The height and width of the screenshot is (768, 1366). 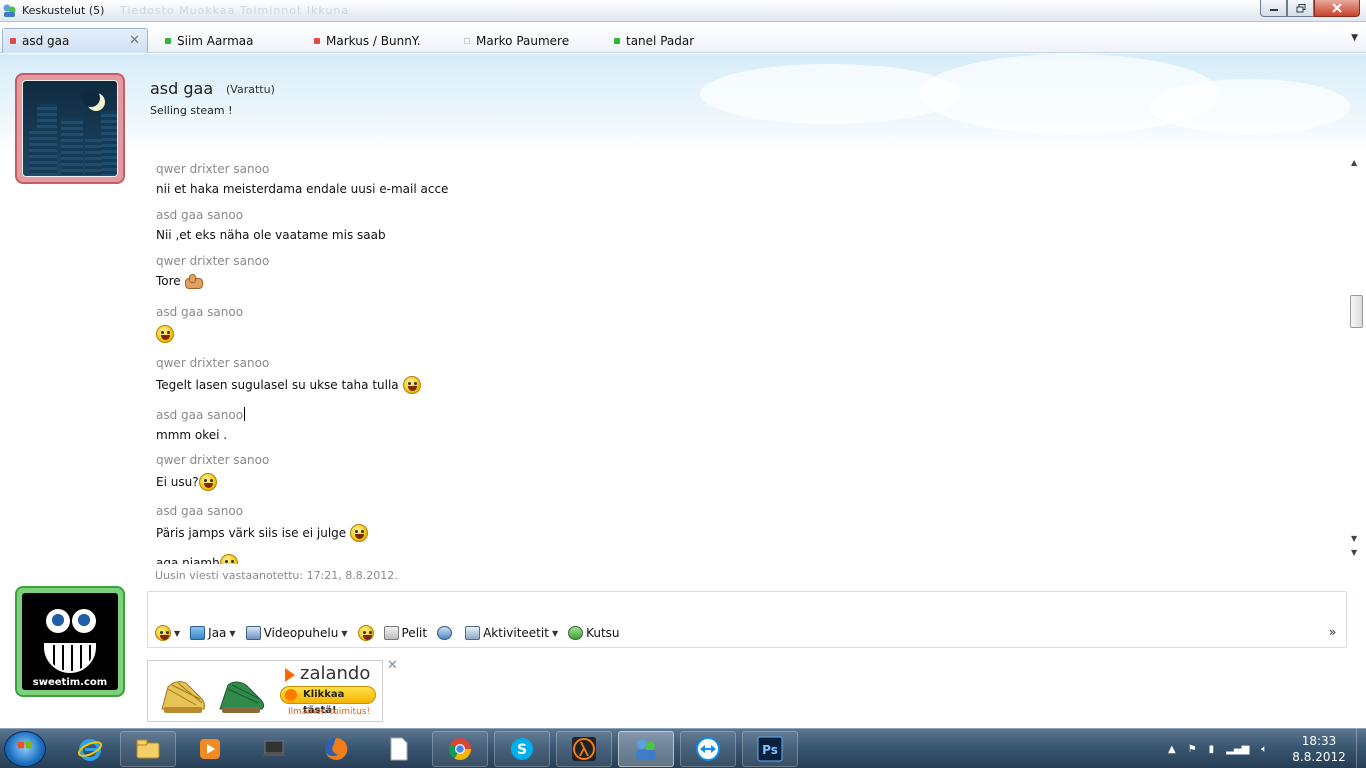 I want to click on nudge-icon, so click(x=445, y=633).